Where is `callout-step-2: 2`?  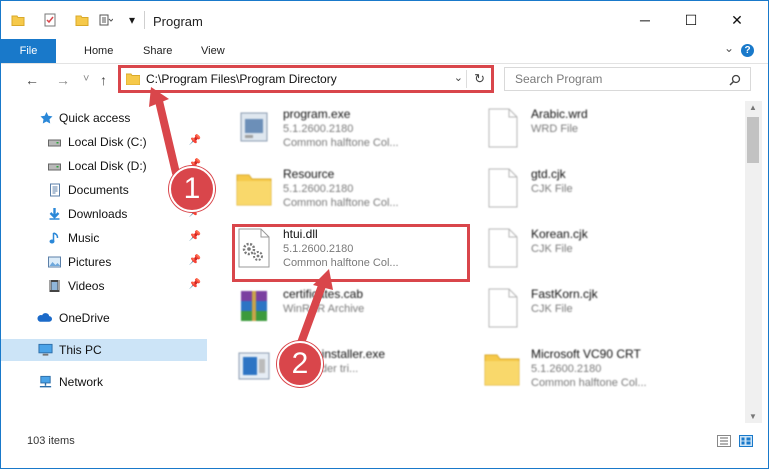
callout-step-2: 2 is located at coordinates (300, 364).